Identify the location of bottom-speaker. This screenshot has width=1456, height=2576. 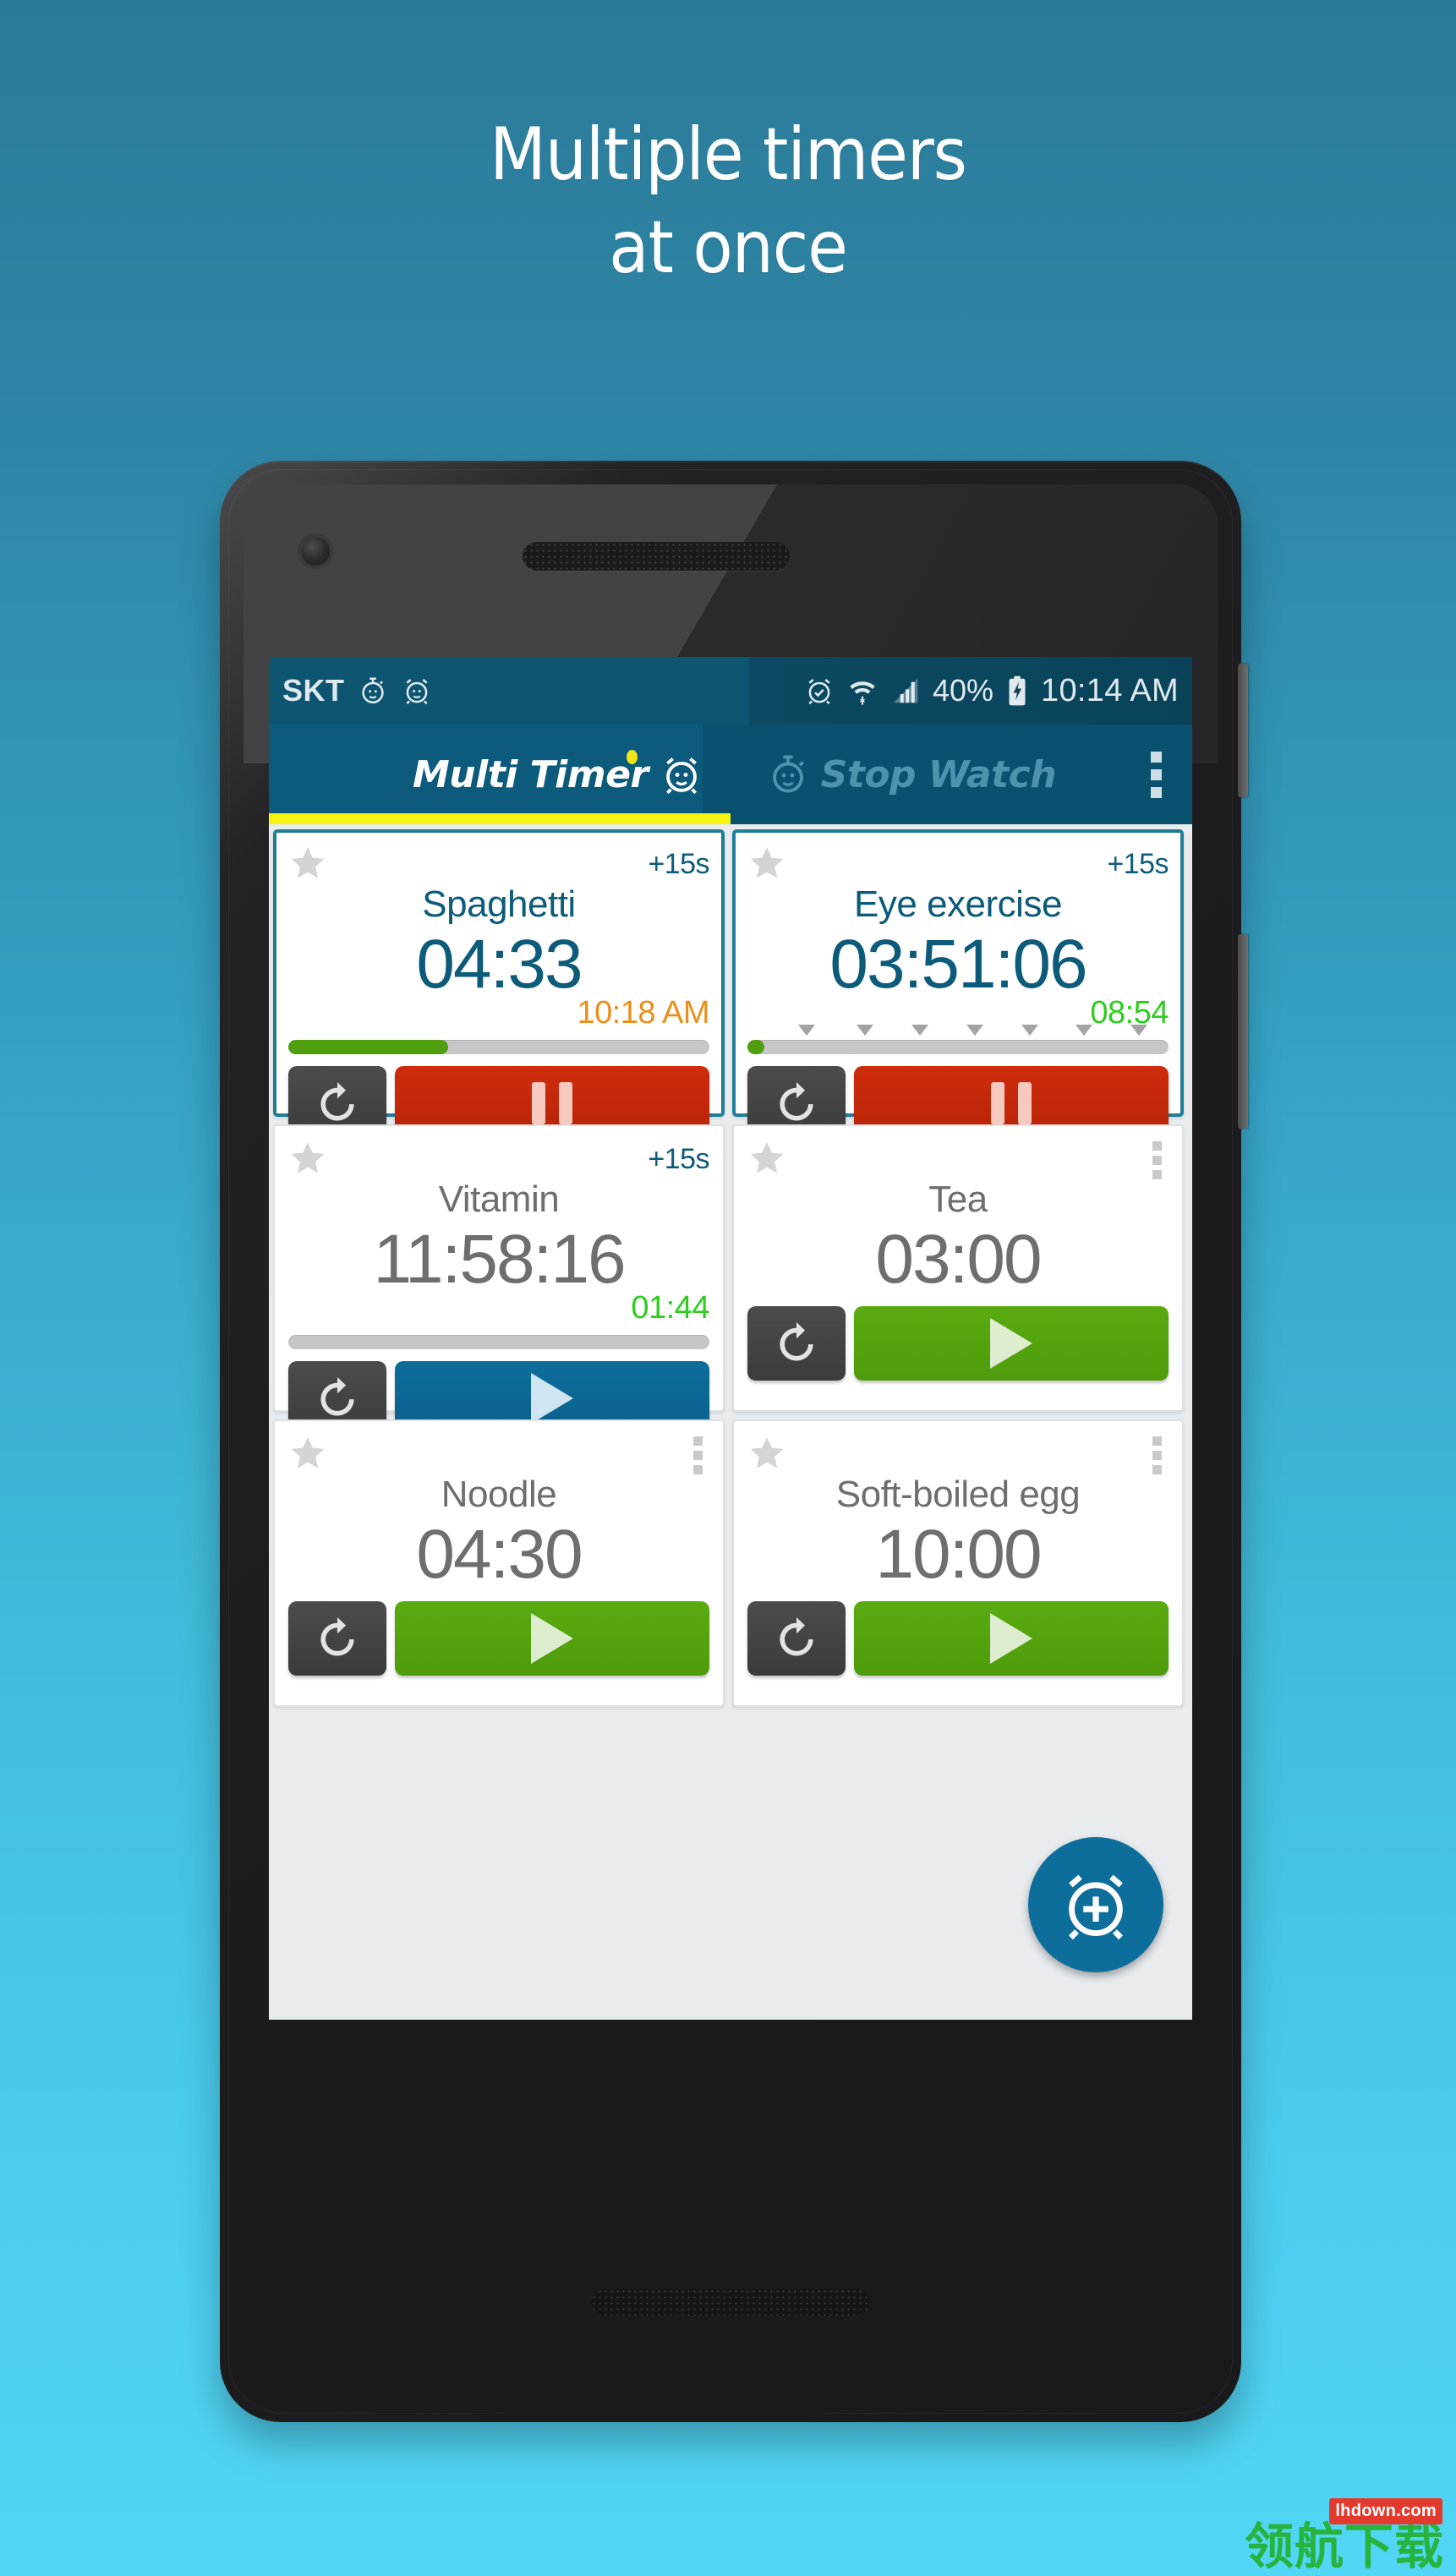
(731, 2303).